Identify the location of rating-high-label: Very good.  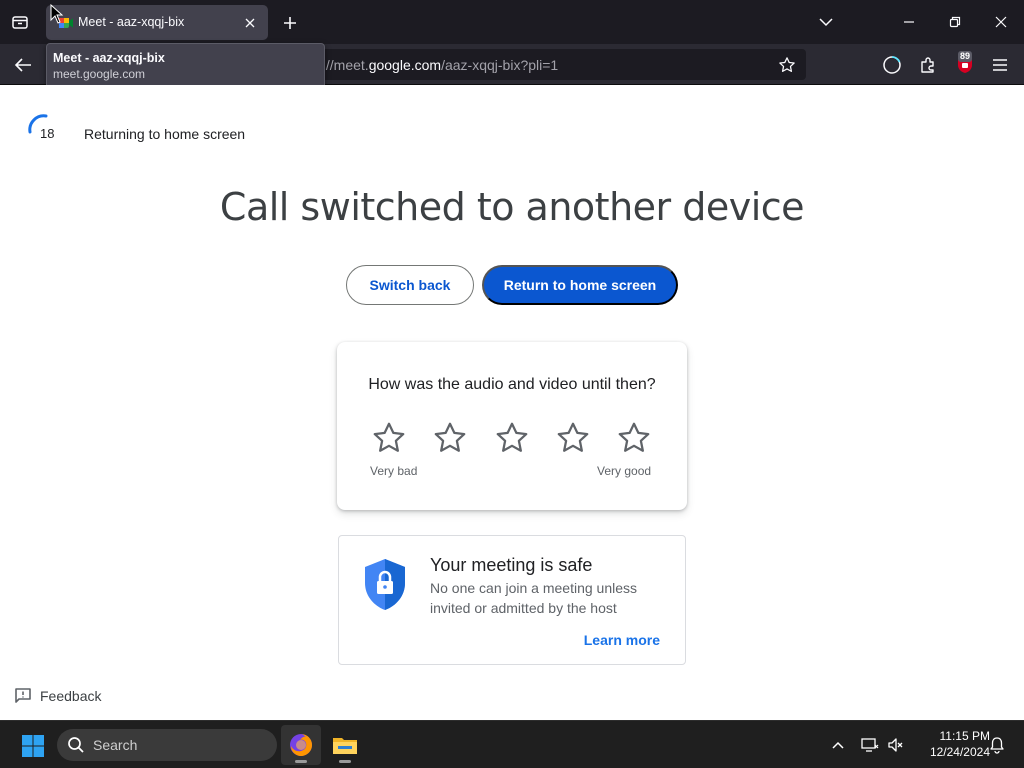
(624, 471).